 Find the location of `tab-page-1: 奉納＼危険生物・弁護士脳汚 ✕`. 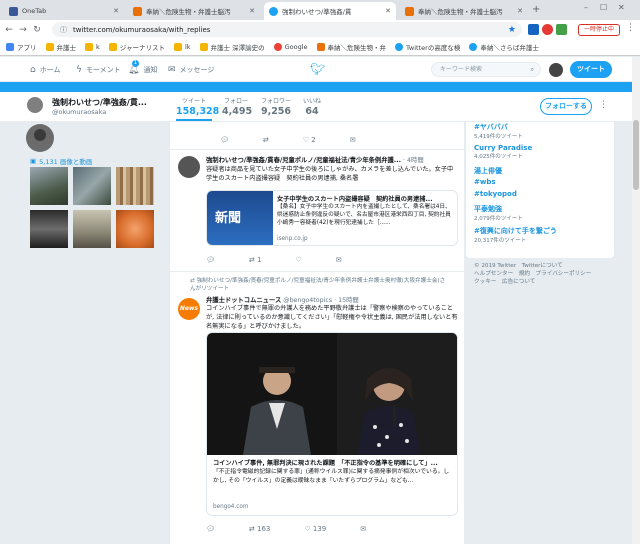

tab-page-1: 奉納＼危険生物・弁護士脳汚 ✕ is located at coordinates (194, 11).